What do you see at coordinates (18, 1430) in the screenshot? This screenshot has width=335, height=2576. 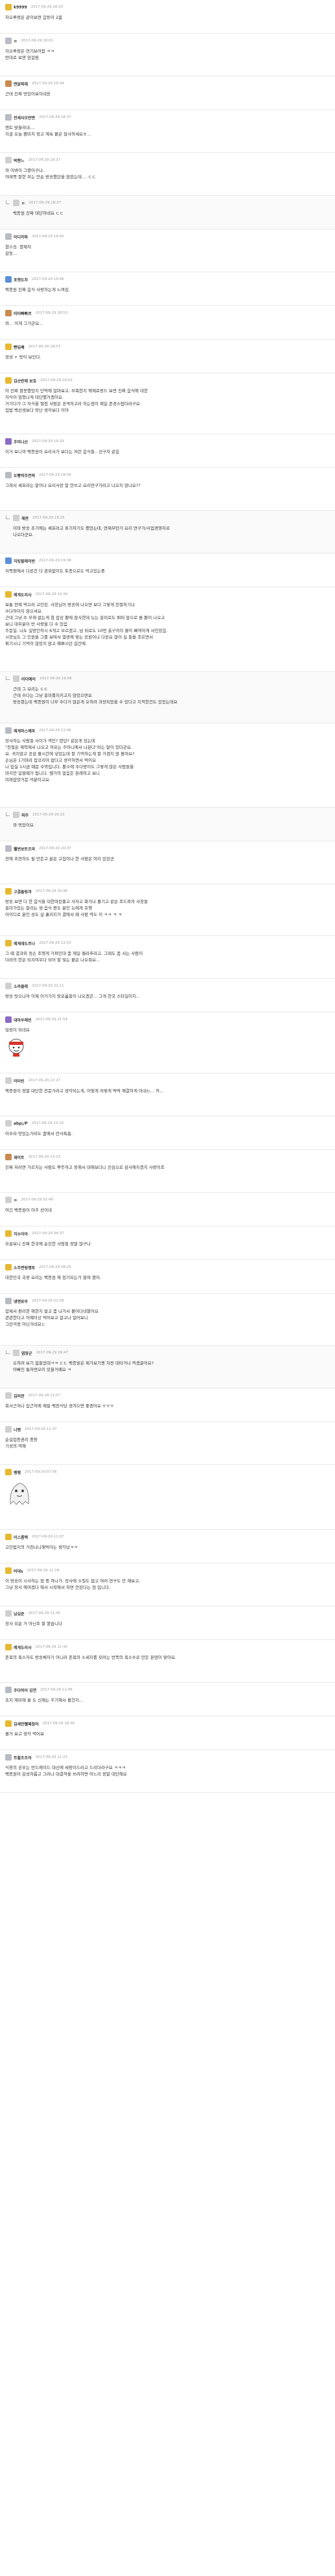 I see `comment-nickname: 니멘` at bounding box center [18, 1430].